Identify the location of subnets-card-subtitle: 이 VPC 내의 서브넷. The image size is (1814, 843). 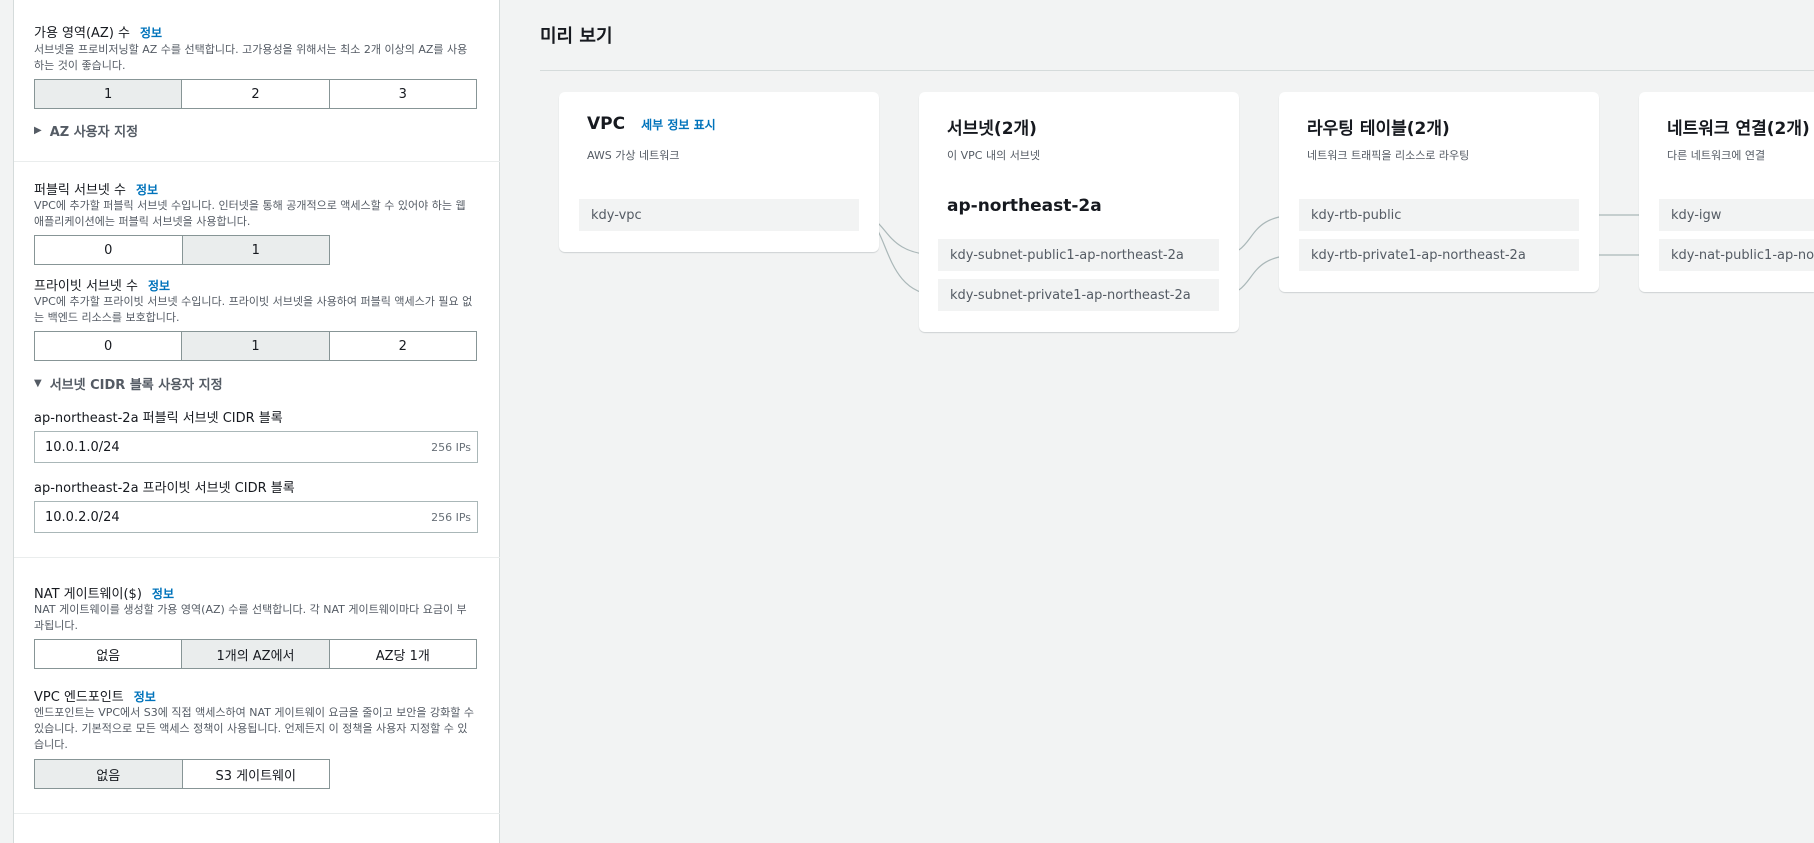
(994, 155).